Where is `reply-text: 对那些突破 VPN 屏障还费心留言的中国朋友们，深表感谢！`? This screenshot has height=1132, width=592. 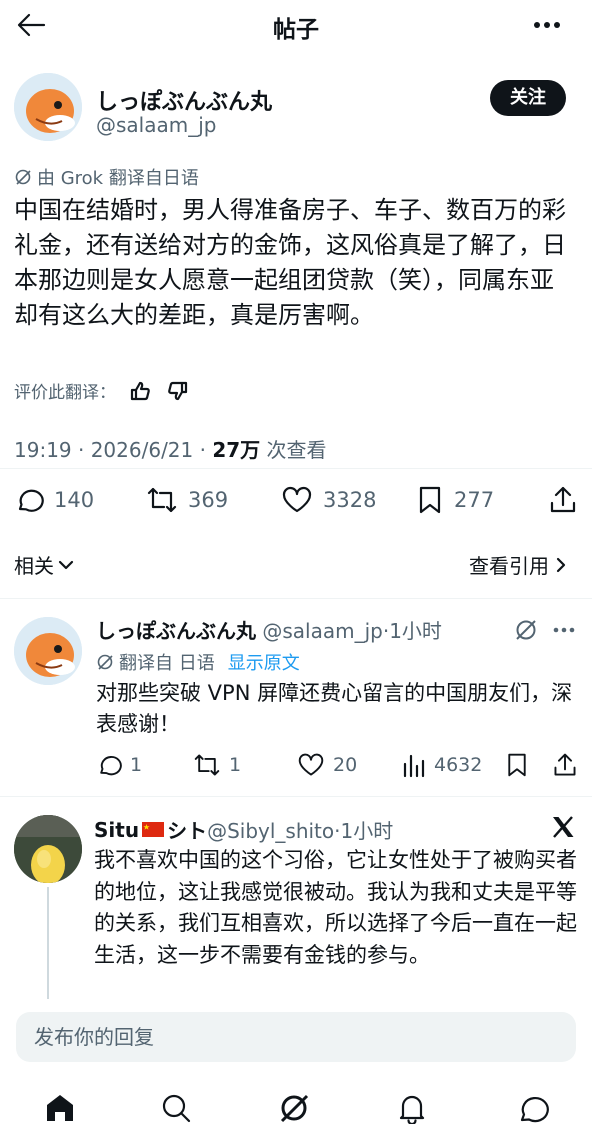 reply-text: 对那些突破 VPN 屏障还费心留言的中国朋友们，深表感谢！ is located at coordinates (334, 708).